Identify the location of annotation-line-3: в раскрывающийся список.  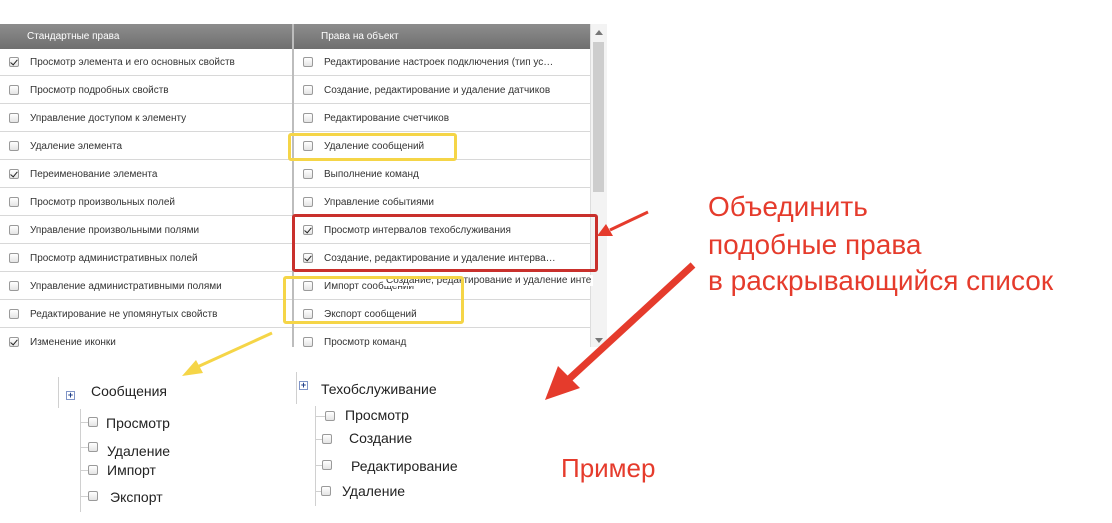
(881, 280).